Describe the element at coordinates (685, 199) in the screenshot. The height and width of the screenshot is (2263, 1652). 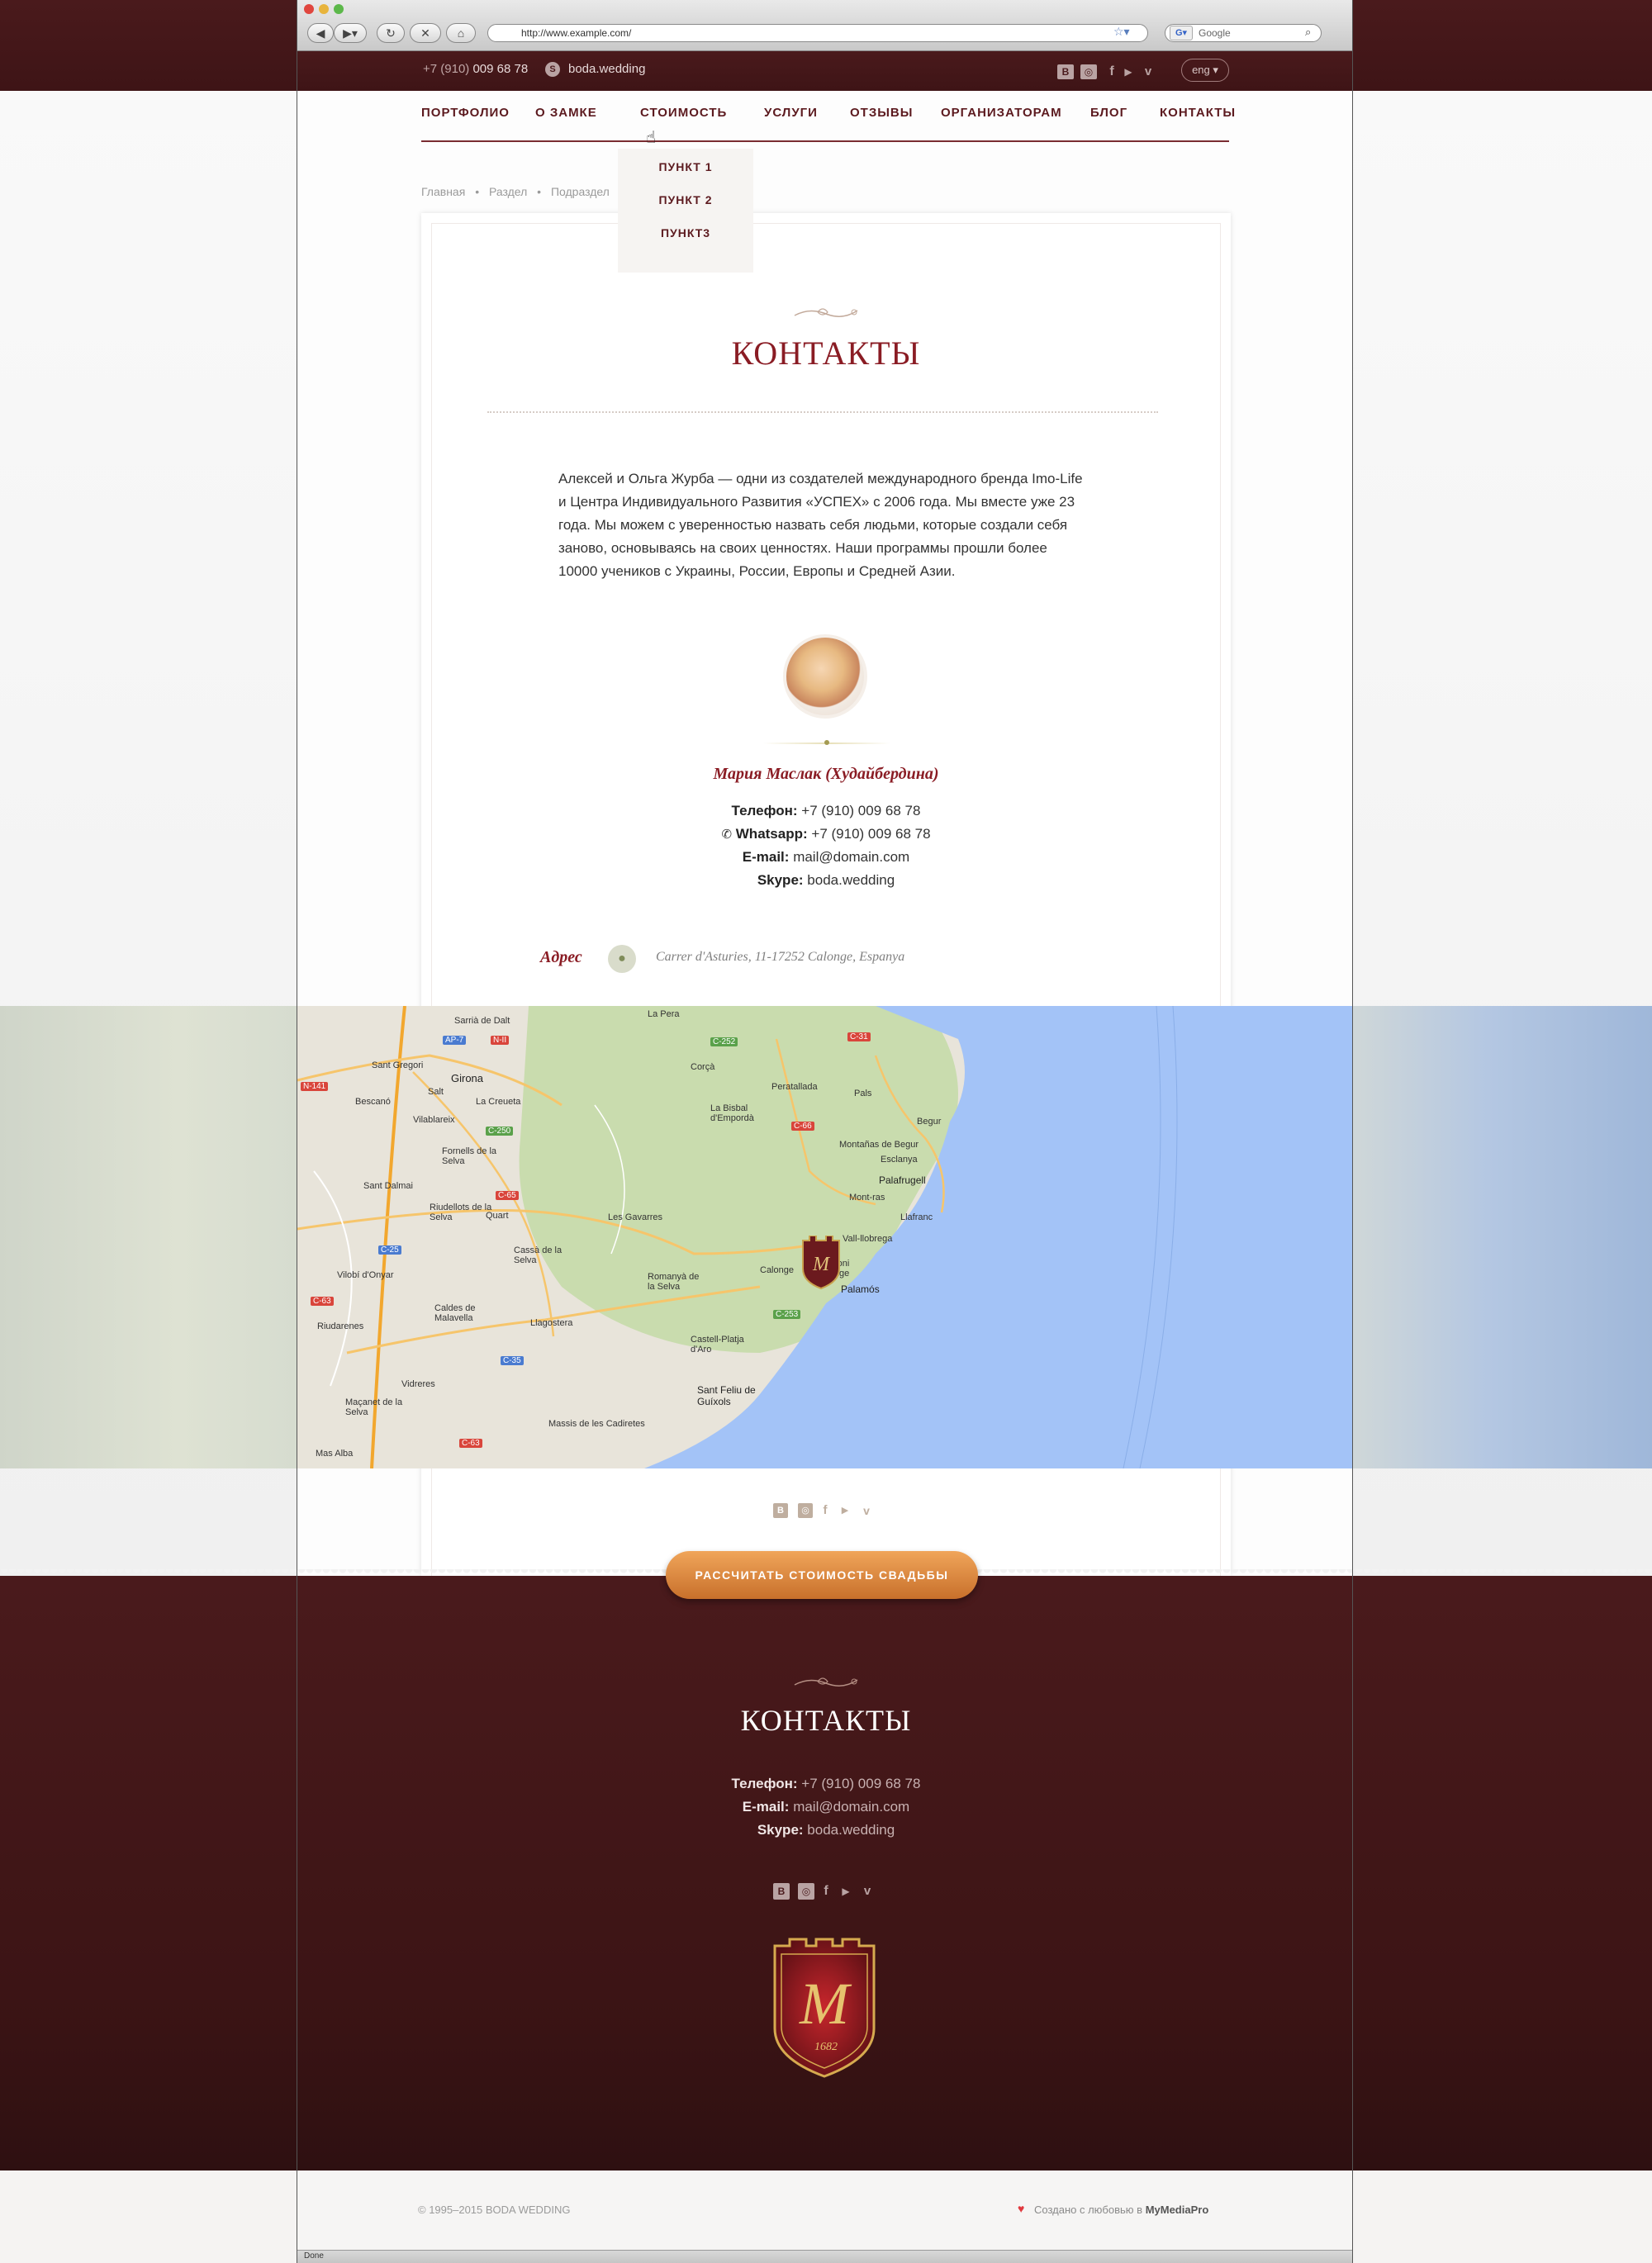
I see `dropdown-item-2: ПУНКТ 2` at that location.